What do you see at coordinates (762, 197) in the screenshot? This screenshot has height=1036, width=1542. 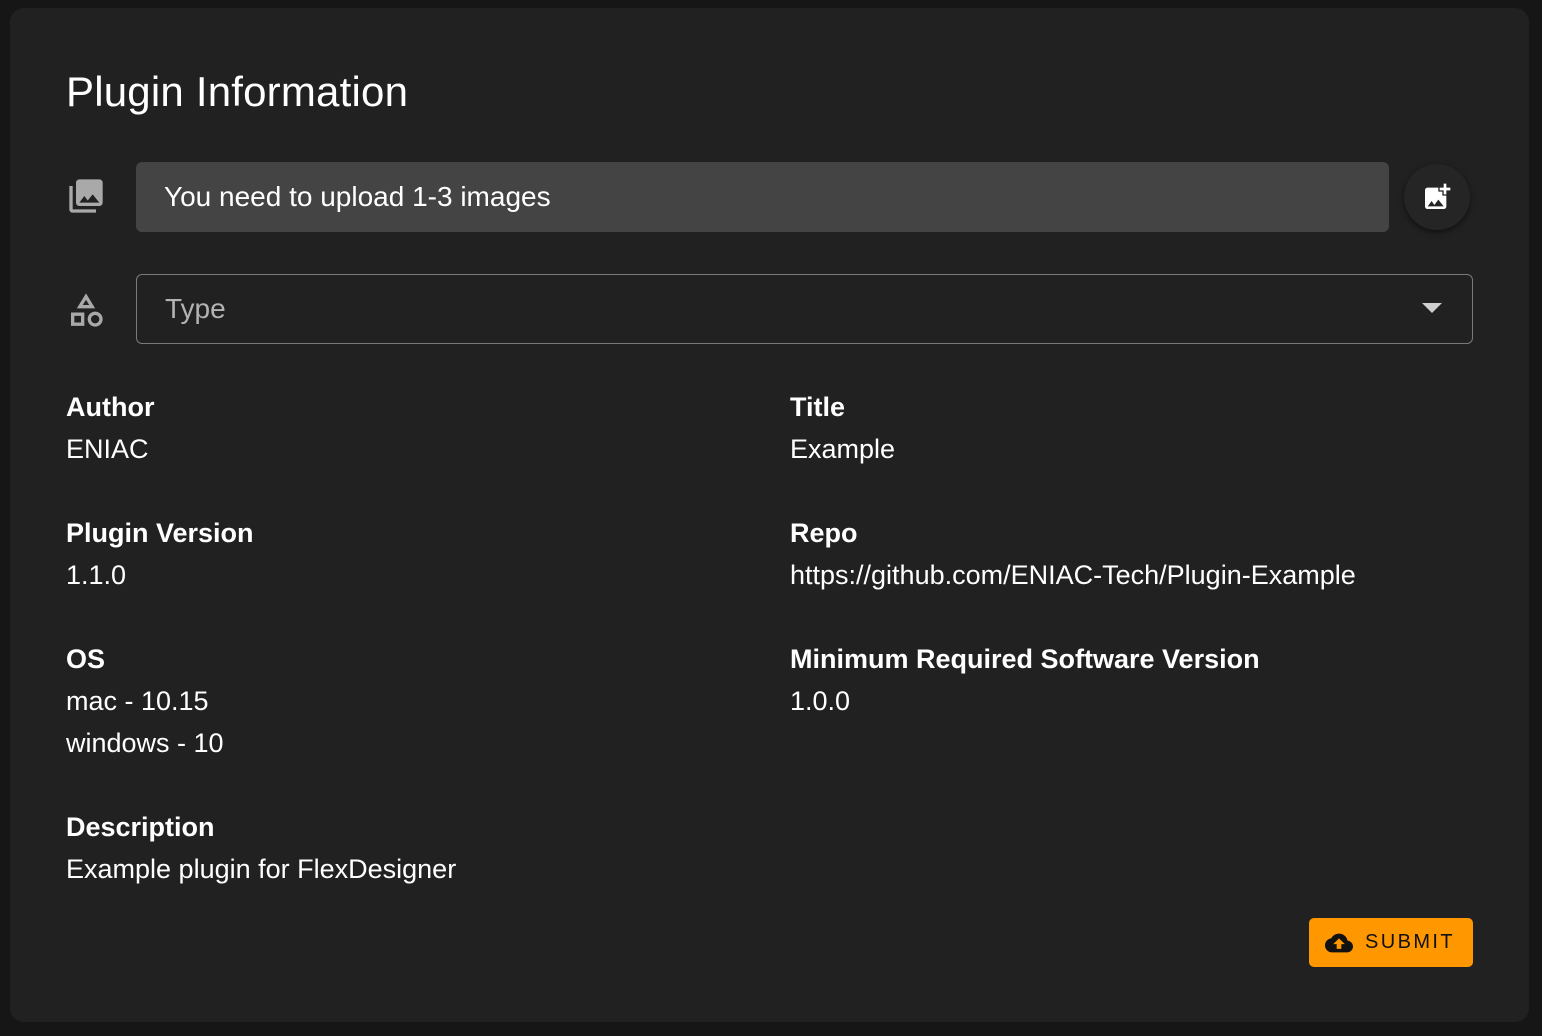 I see `image-upload-field: You need to upload 1-3 images` at bounding box center [762, 197].